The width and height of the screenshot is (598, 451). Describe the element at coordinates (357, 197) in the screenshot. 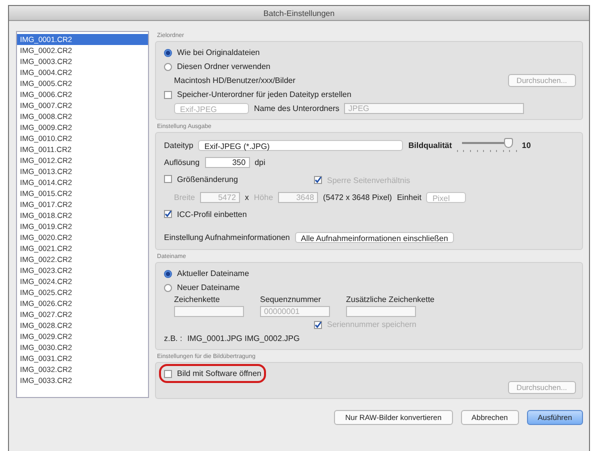

I see `pixel-size: (5472 x 3648 Pixel)` at that location.